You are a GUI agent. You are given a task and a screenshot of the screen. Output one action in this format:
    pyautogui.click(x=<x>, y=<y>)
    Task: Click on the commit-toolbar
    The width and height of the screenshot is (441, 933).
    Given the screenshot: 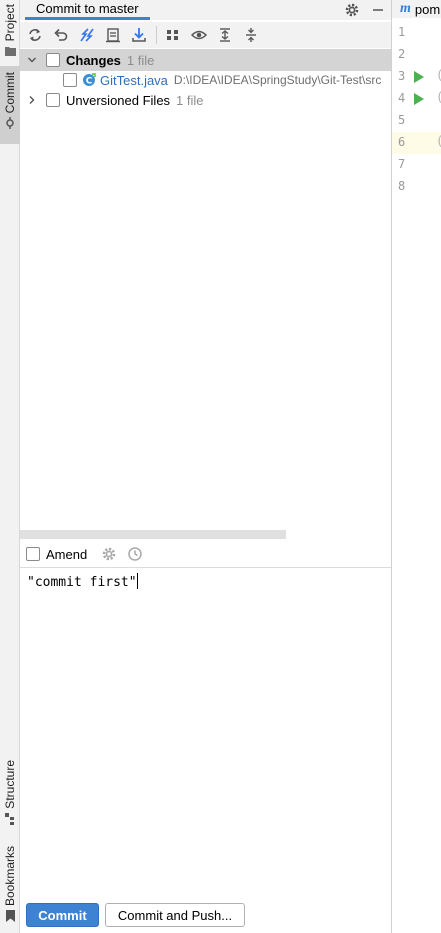 What is the action you would take?
    pyautogui.click(x=206, y=35)
    